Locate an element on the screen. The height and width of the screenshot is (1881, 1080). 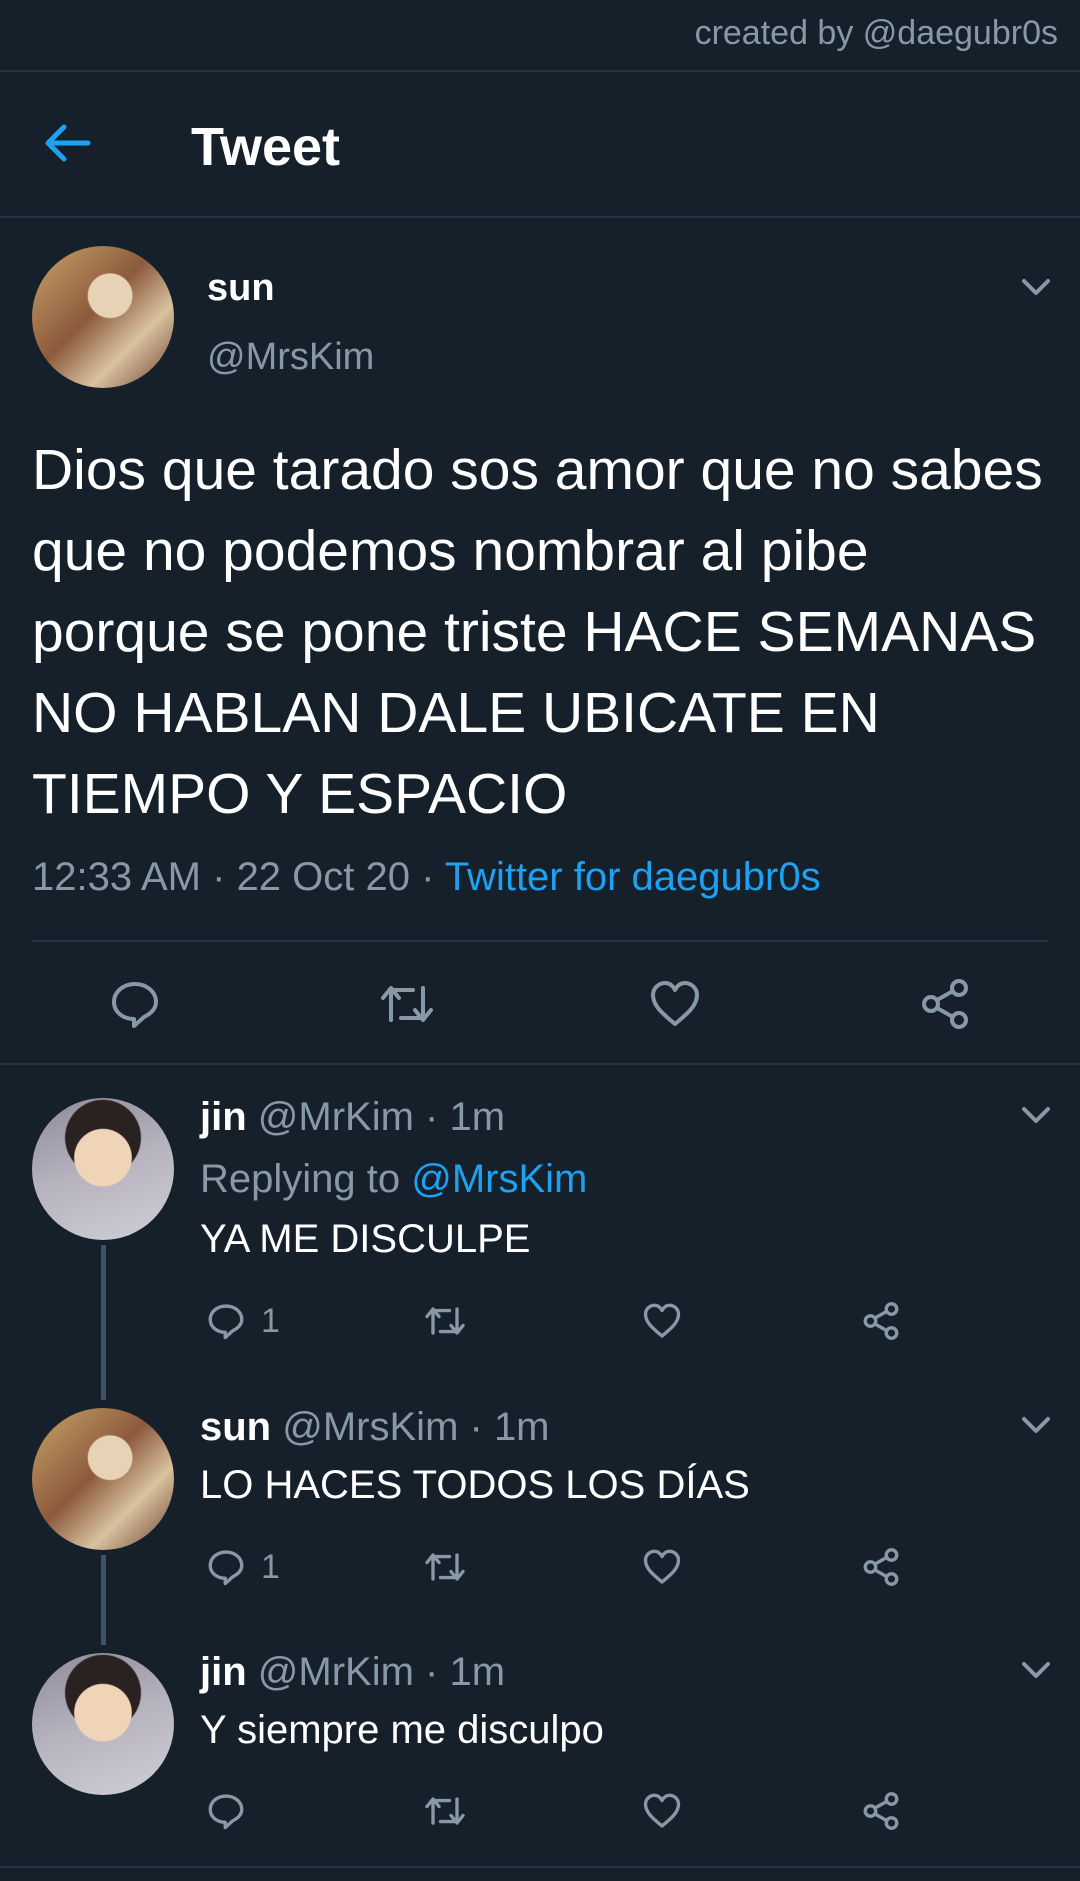
reply-text: LO HACES TODOS LOS DÍAS is located at coordinates (475, 1485).